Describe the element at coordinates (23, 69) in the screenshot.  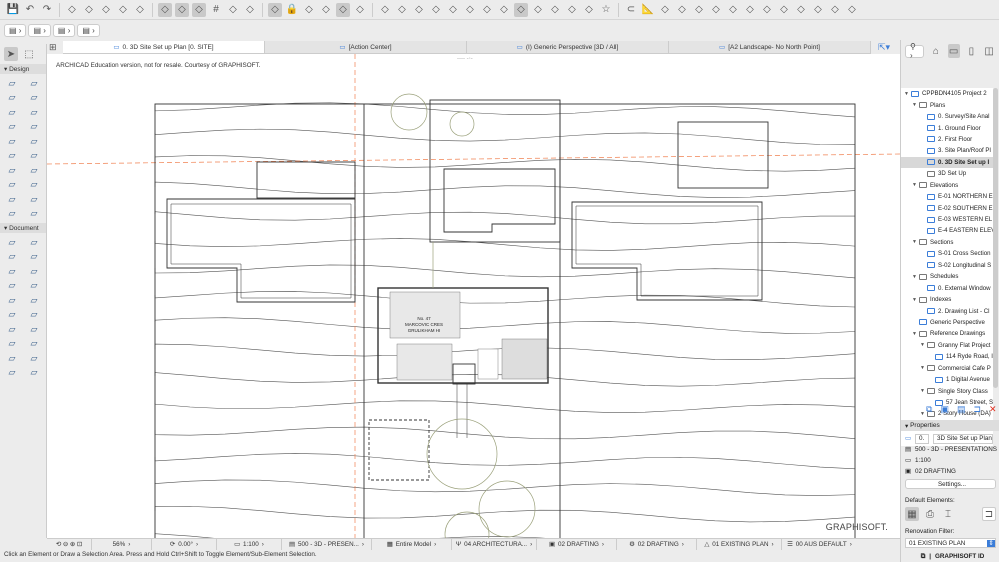
I see `design-section-header: ▾ Design` at that location.